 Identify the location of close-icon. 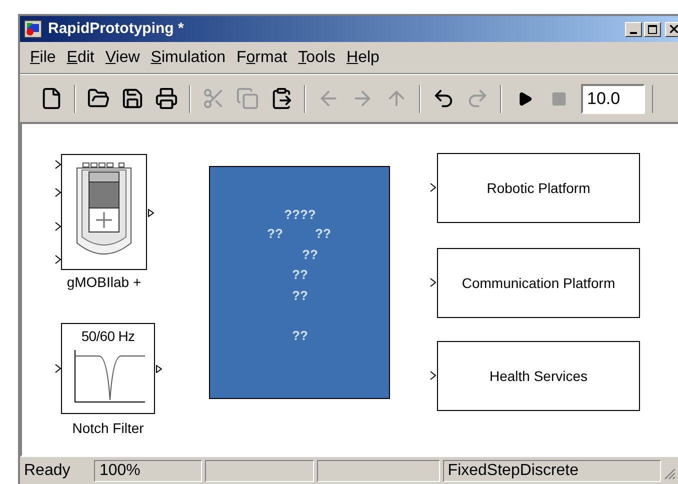
(674, 29).